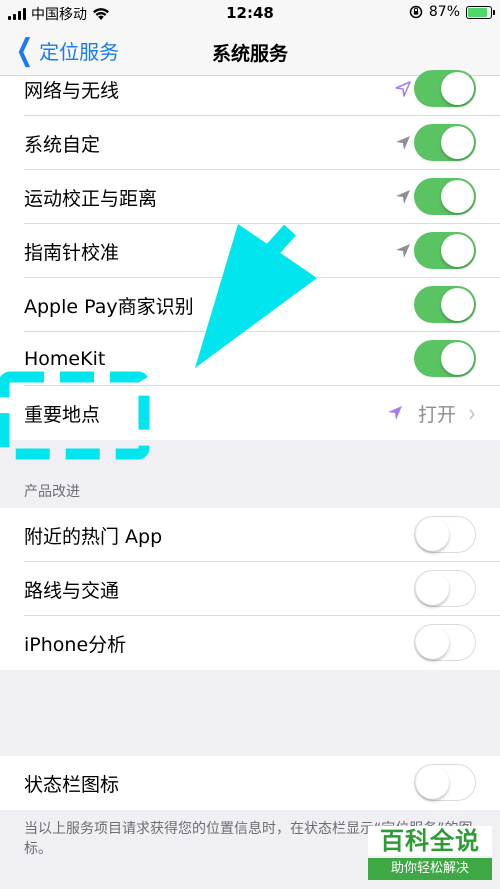 The width and height of the screenshot is (500, 889). What do you see at coordinates (72, 590) in the screenshot?
I see `row-label: 路线与交通` at bounding box center [72, 590].